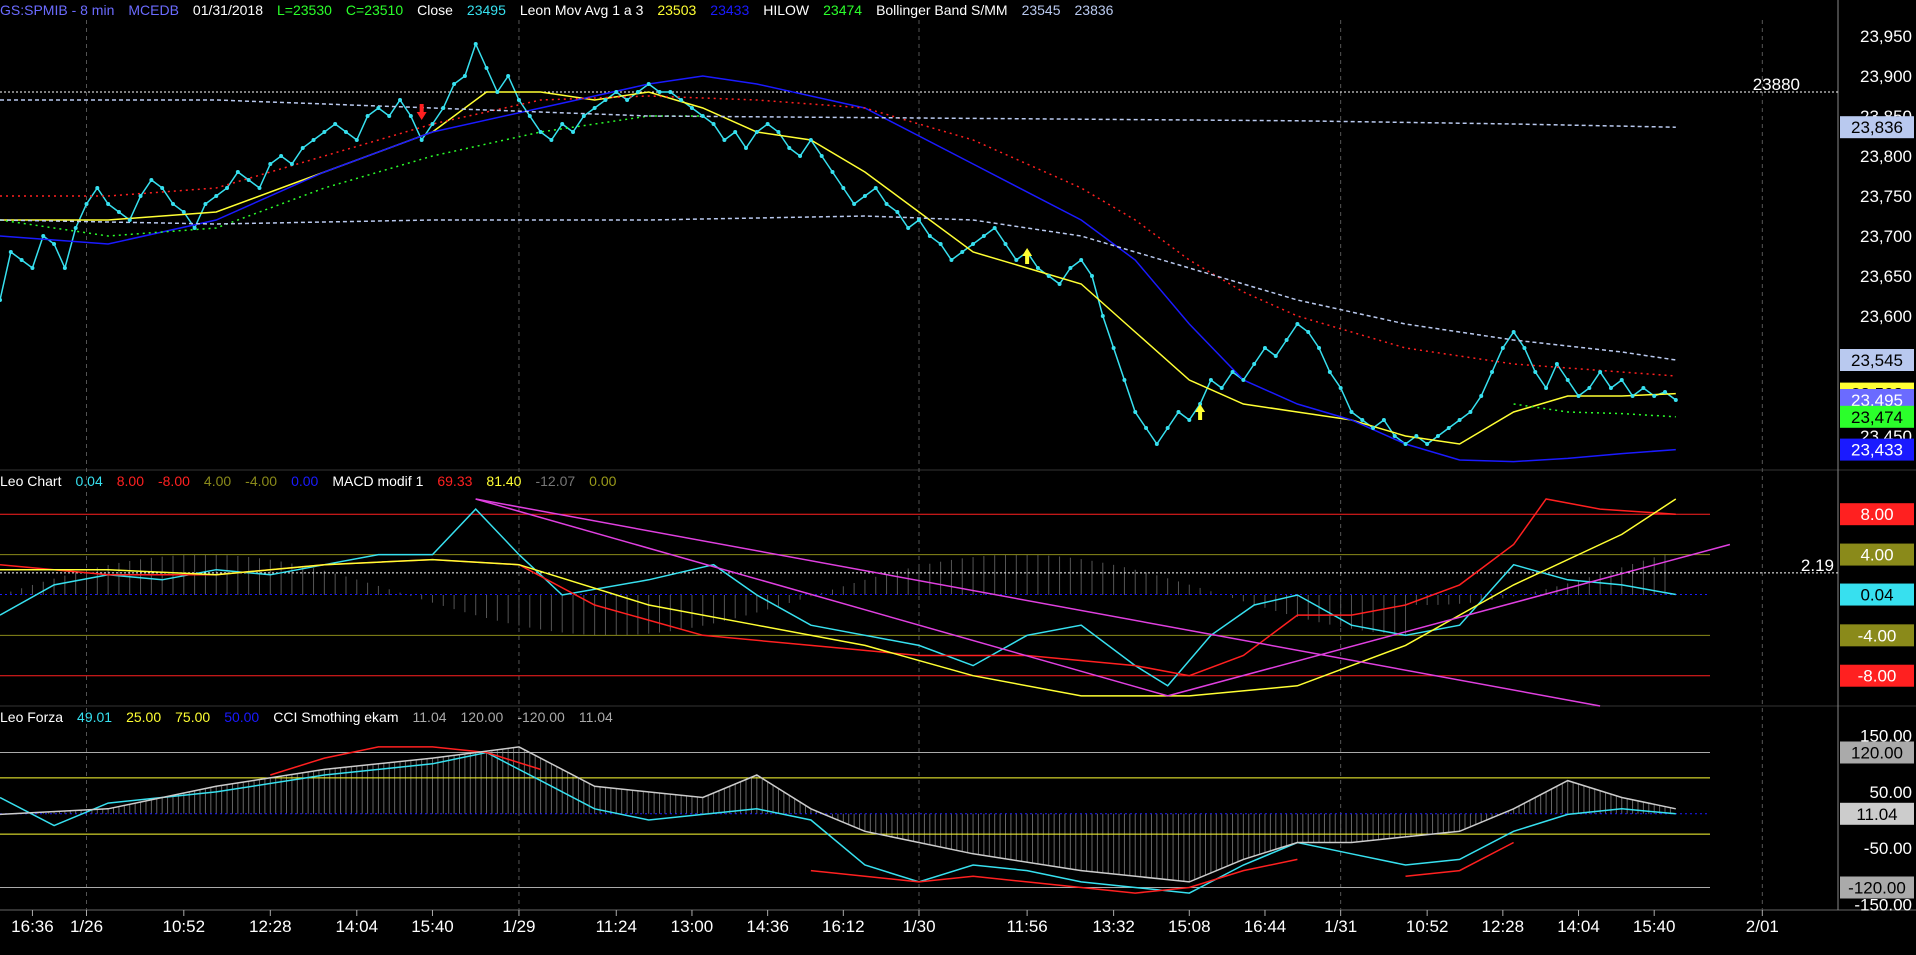 The height and width of the screenshot is (955, 1916). Describe the element at coordinates (1877, 127) in the screenshot. I see `value-box-label: 23,836` at that location.